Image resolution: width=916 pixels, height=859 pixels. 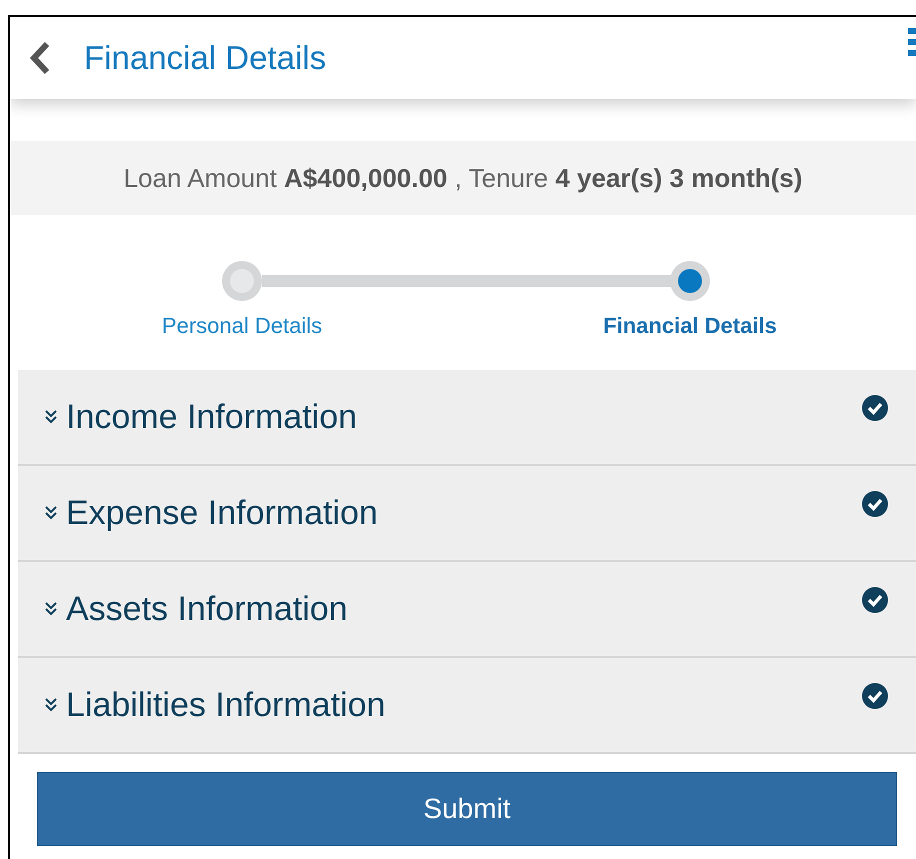 What do you see at coordinates (205, 58) in the screenshot?
I see `page-title: Financial Details` at bounding box center [205, 58].